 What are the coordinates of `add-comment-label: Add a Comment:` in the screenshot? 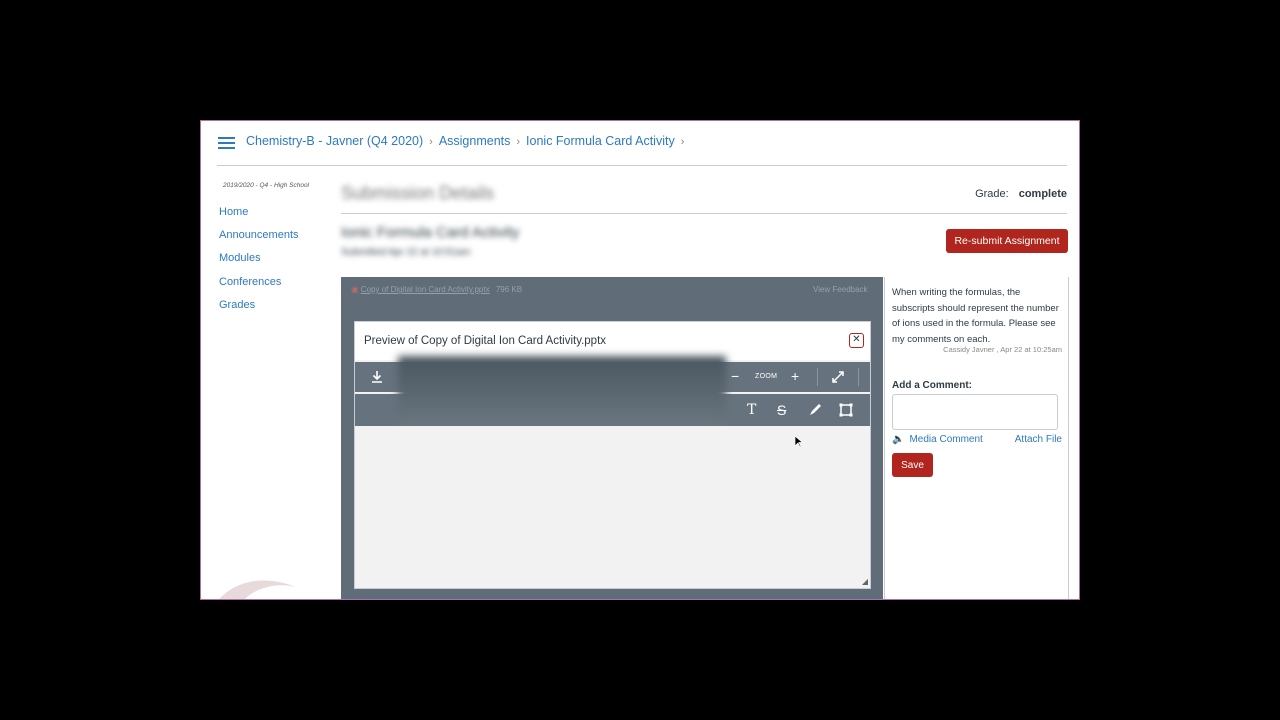 It's located at (932, 385).